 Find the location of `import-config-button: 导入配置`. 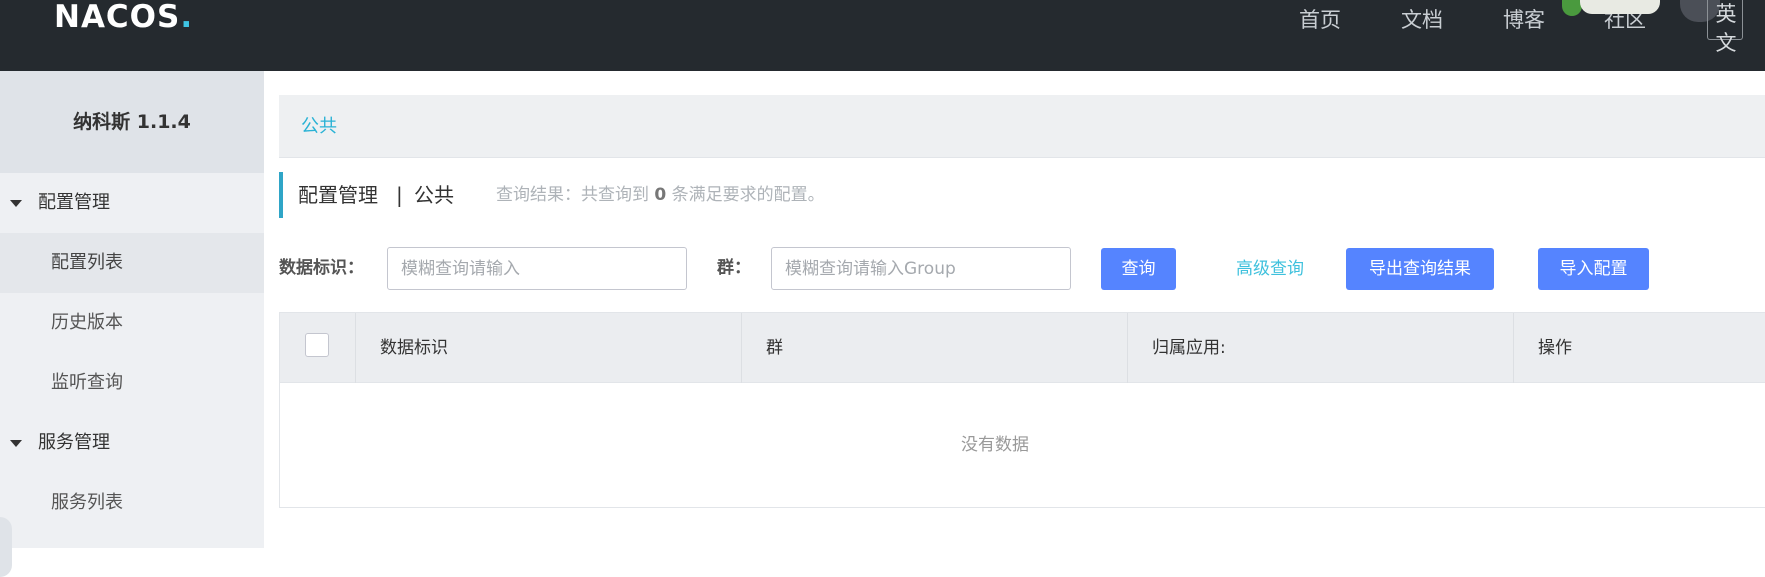

import-config-button: 导入配置 is located at coordinates (1593, 269).